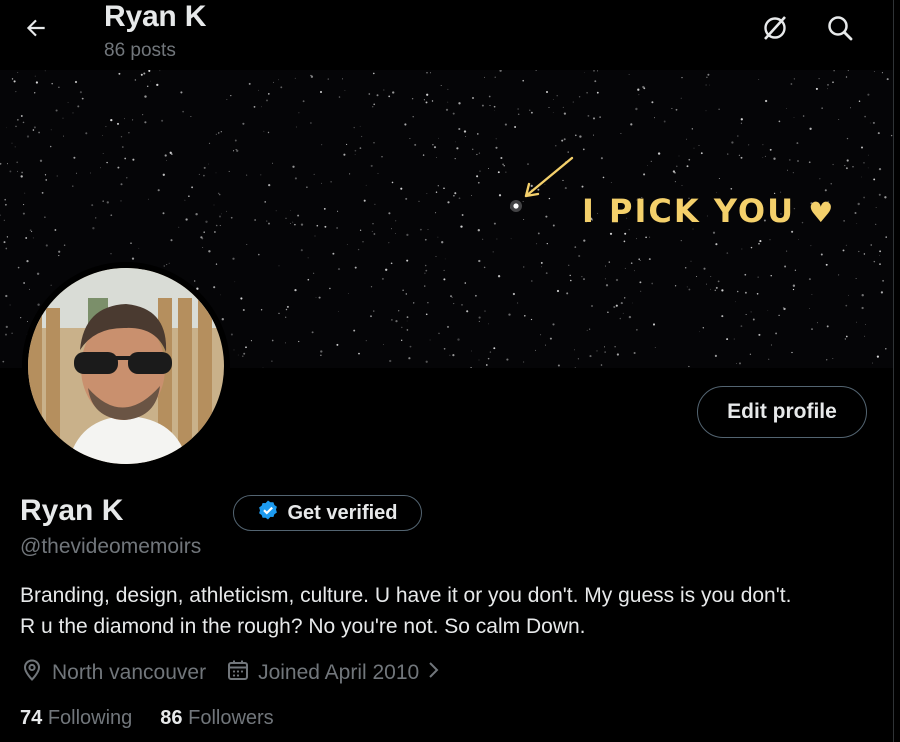 The height and width of the screenshot is (742, 900). I want to click on verified-badge-icon, so click(268, 513).